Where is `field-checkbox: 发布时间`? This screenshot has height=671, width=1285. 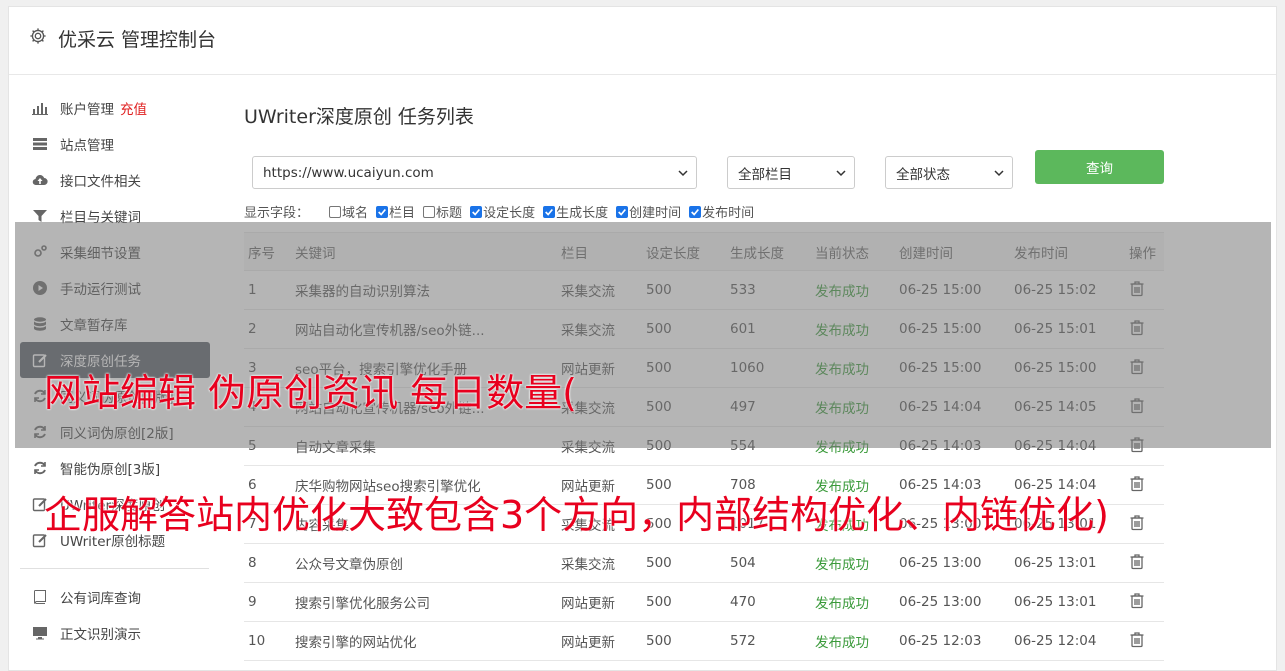
field-checkbox: 发布时间 is located at coordinates (721, 211).